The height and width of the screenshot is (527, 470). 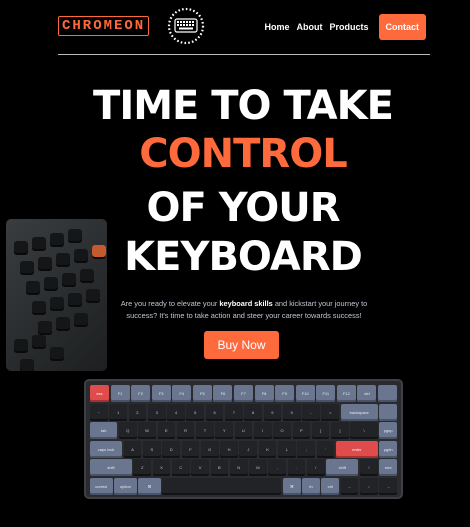 What do you see at coordinates (209, 449) in the screenshot?
I see `keycap: G` at bounding box center [209, 449].